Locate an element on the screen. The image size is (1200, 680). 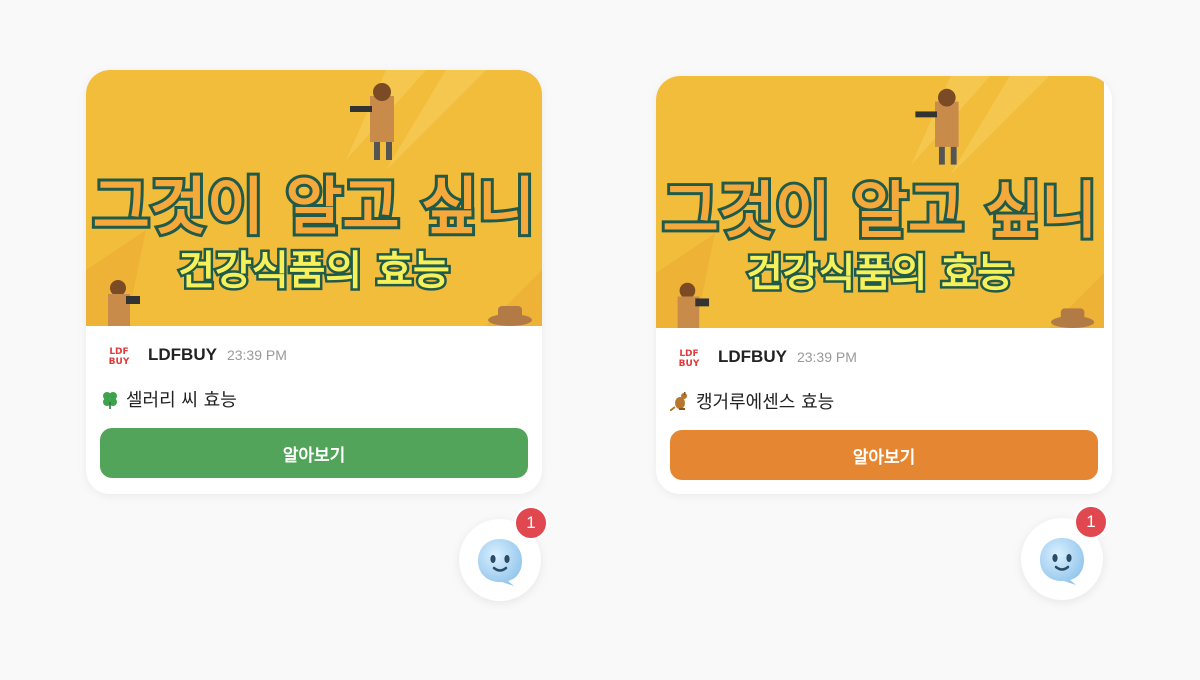
message-row: 셀러리 씨 효능 is located at coordinates (314, 399).